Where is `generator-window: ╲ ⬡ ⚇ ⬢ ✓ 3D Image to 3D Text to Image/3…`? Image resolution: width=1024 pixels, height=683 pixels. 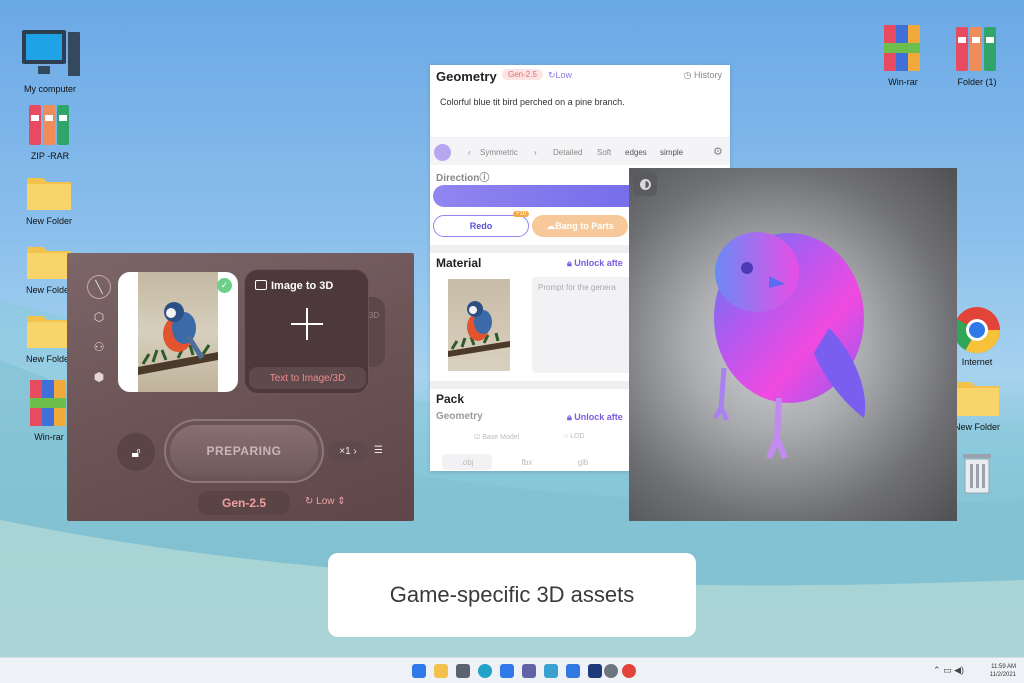
generator-window: ╲ ⬡ ⚇ ⬢ ✓ 3D Image to 3D Text to Image/3… is located at coordinates (240, 387).